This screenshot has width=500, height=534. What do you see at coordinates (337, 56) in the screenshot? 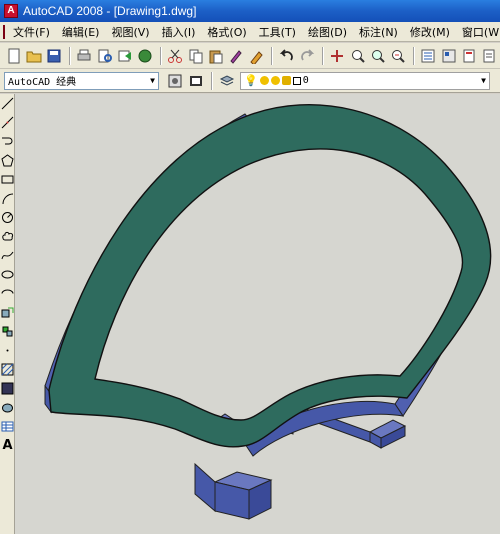
I see `pan-realtime-icon` at bounding box center [337, 56].